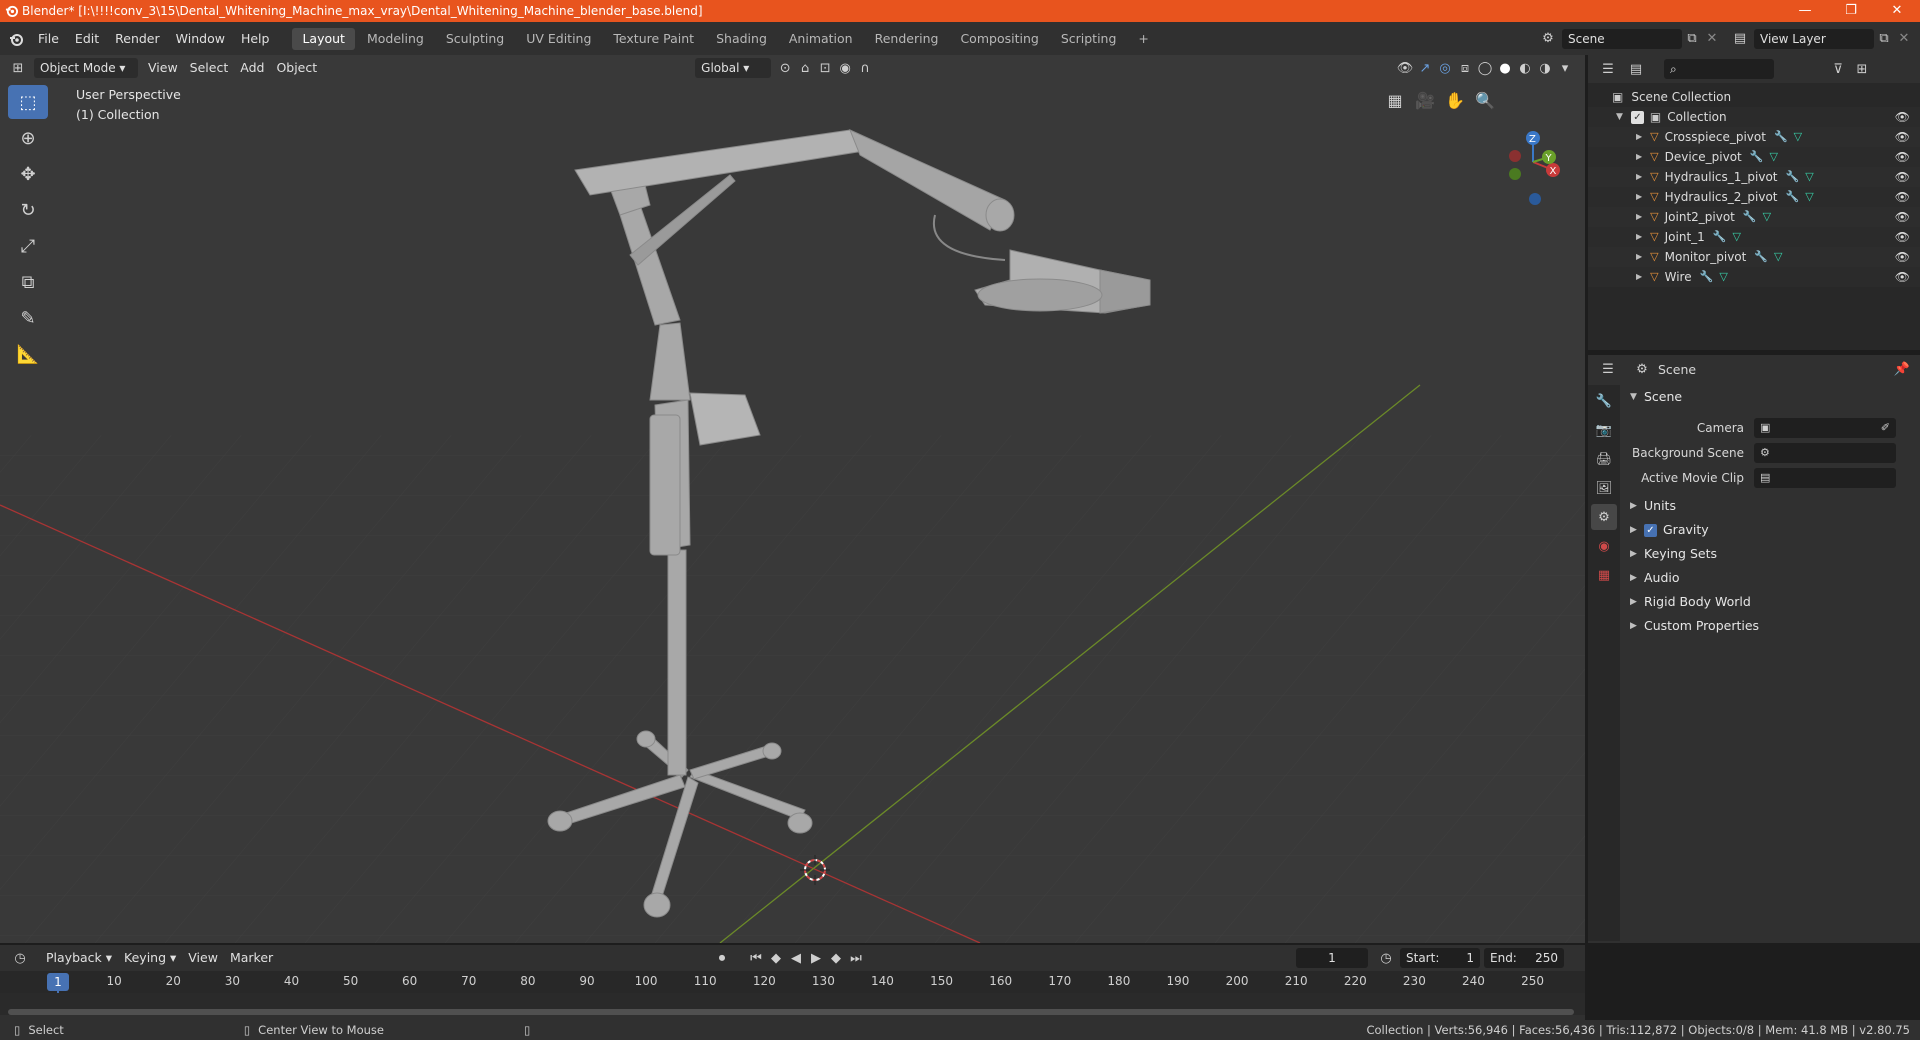 The height and width of the screenshot is (1040, 1920). I want to click on output-tab-icon: 🖨, so click(1604, 459).